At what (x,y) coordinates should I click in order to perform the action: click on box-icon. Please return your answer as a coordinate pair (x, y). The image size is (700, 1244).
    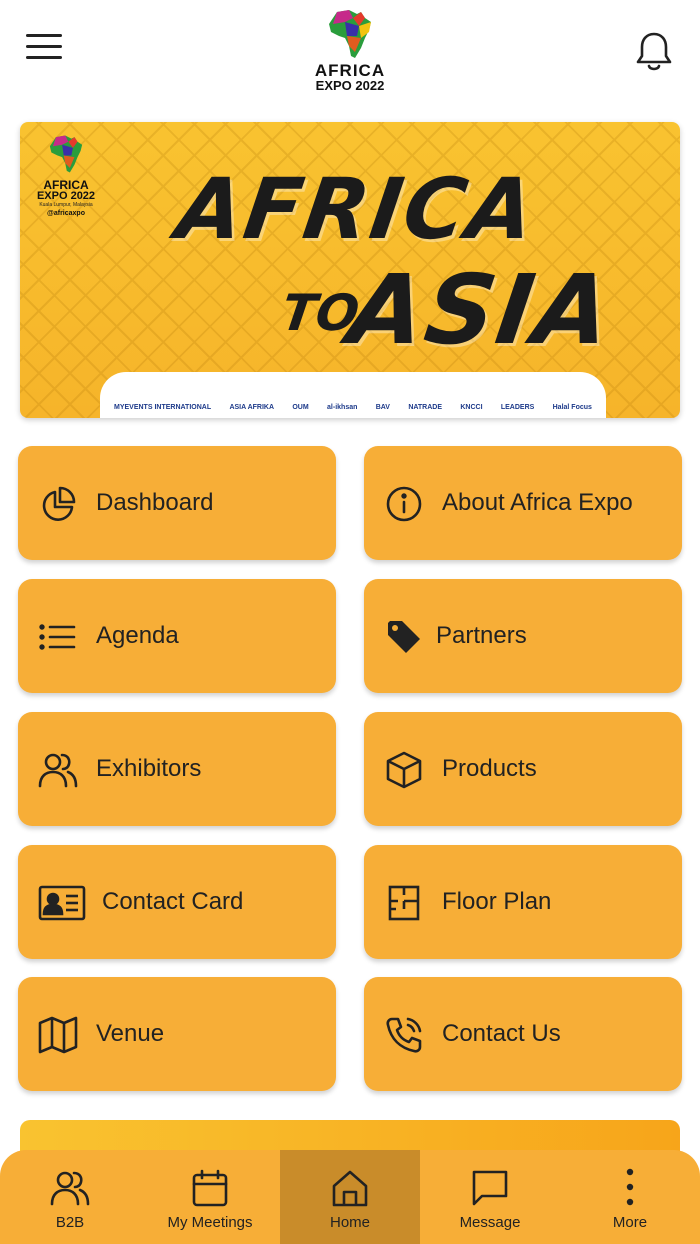
    Looking at the image, I should click on (404, 770).